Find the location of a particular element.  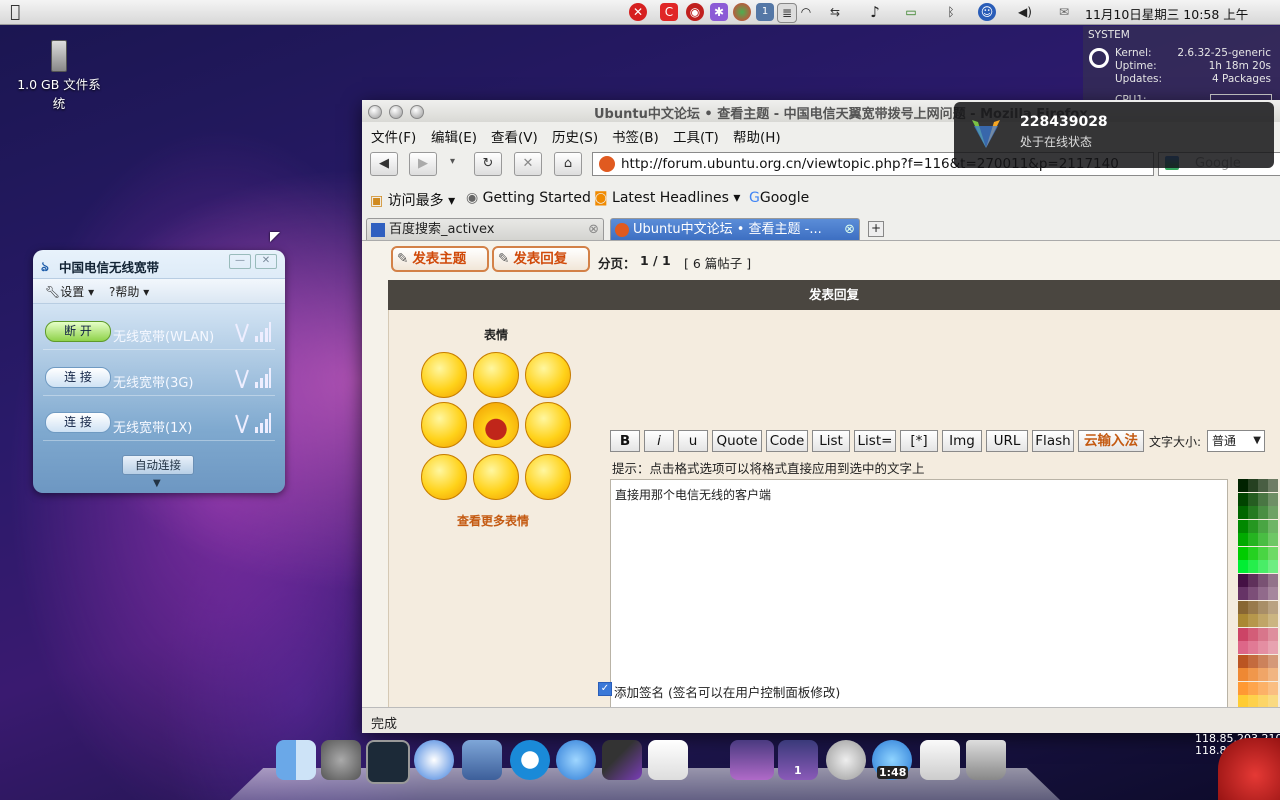

maximize-window-button is located at coordinates (417, 112).